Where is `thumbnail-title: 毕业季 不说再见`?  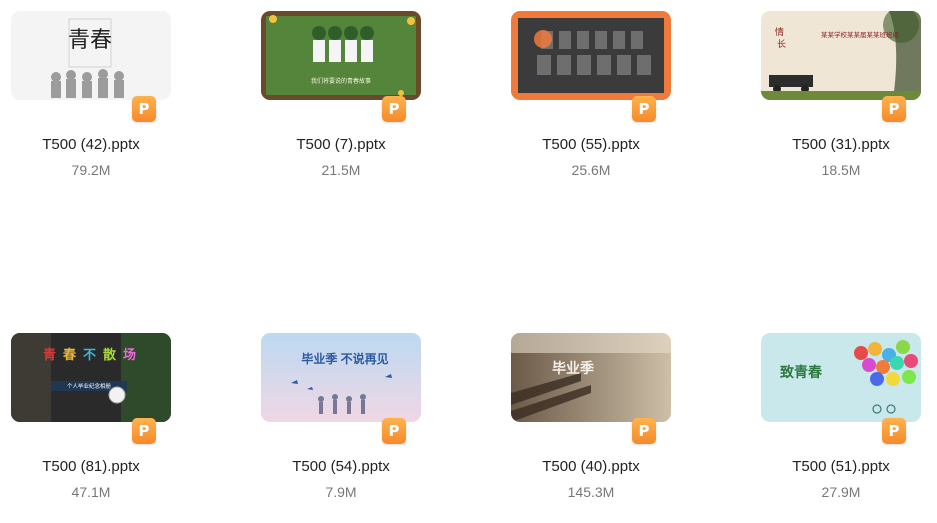 thumbnail-title: 毕业季 不说再见 is located at coordinates (344, 358).